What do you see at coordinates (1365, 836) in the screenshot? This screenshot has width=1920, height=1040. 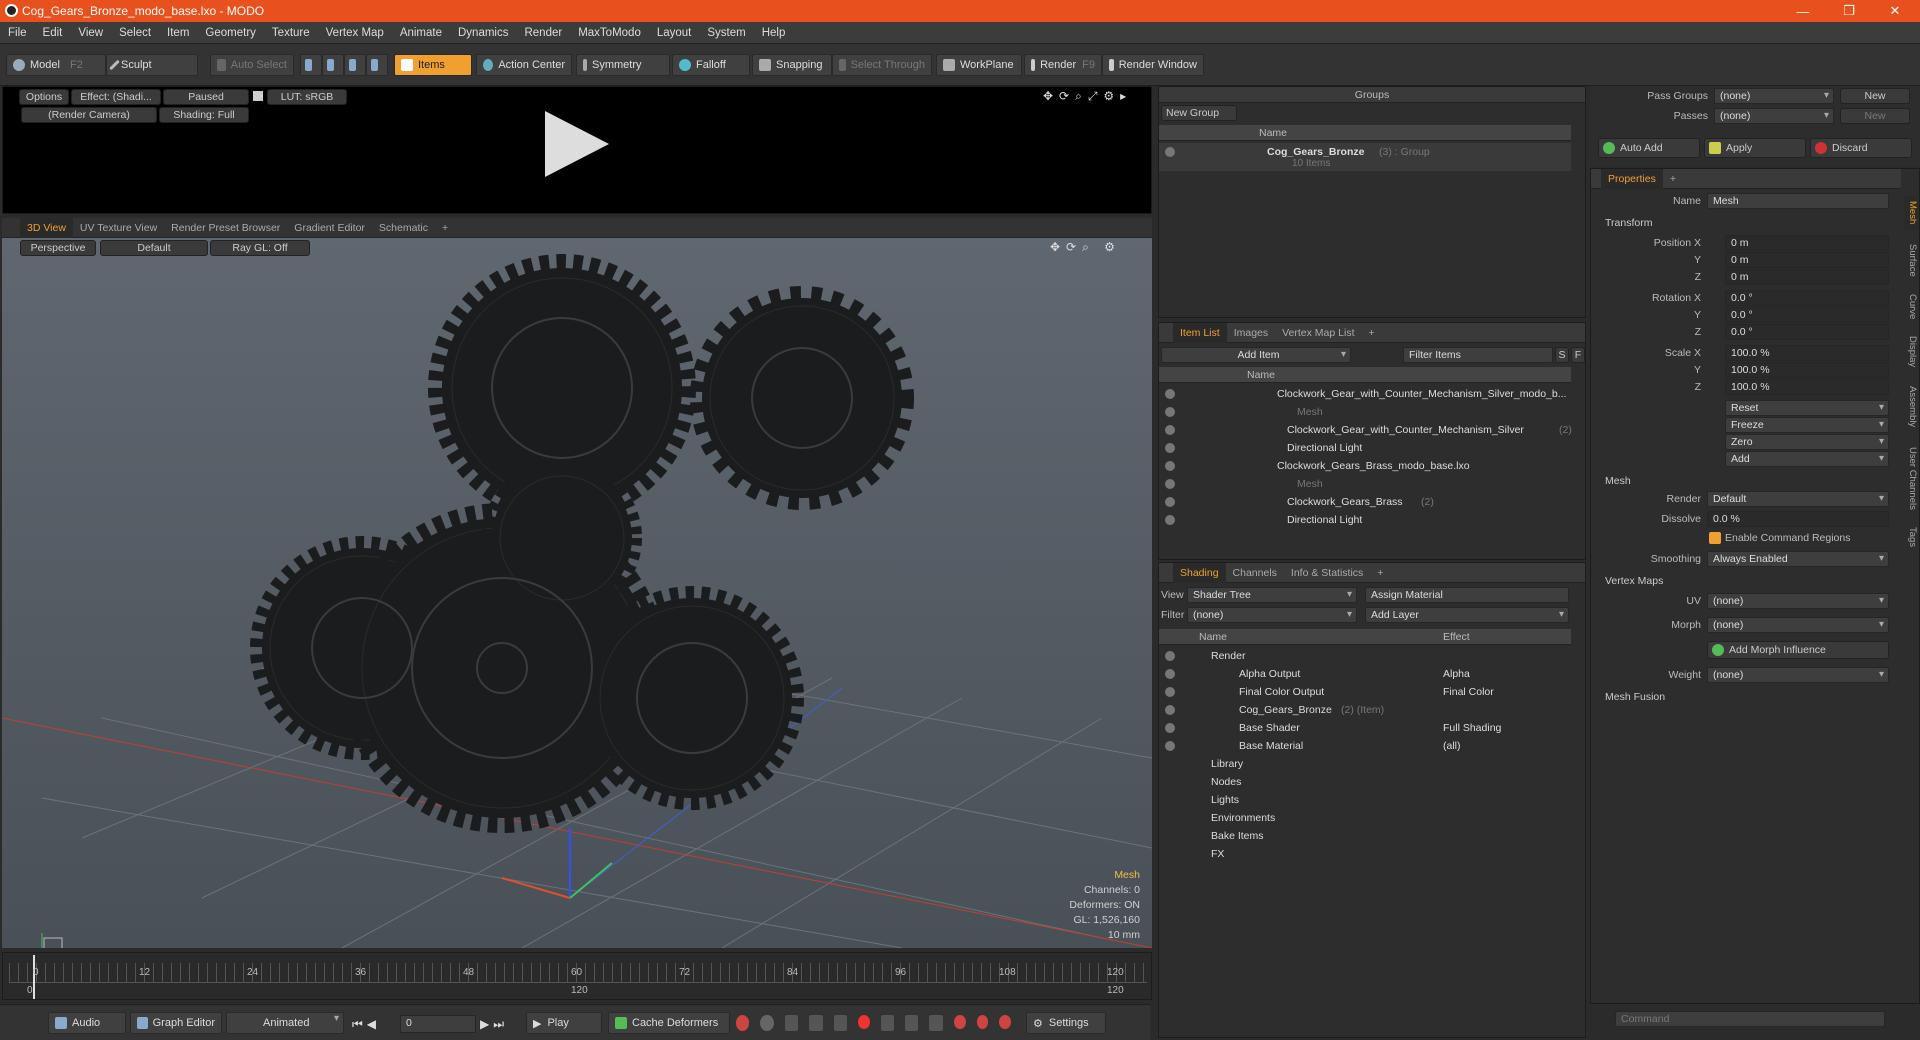 I see `shader-tree-row: Bake Items` at bounding box center [1365, 836].